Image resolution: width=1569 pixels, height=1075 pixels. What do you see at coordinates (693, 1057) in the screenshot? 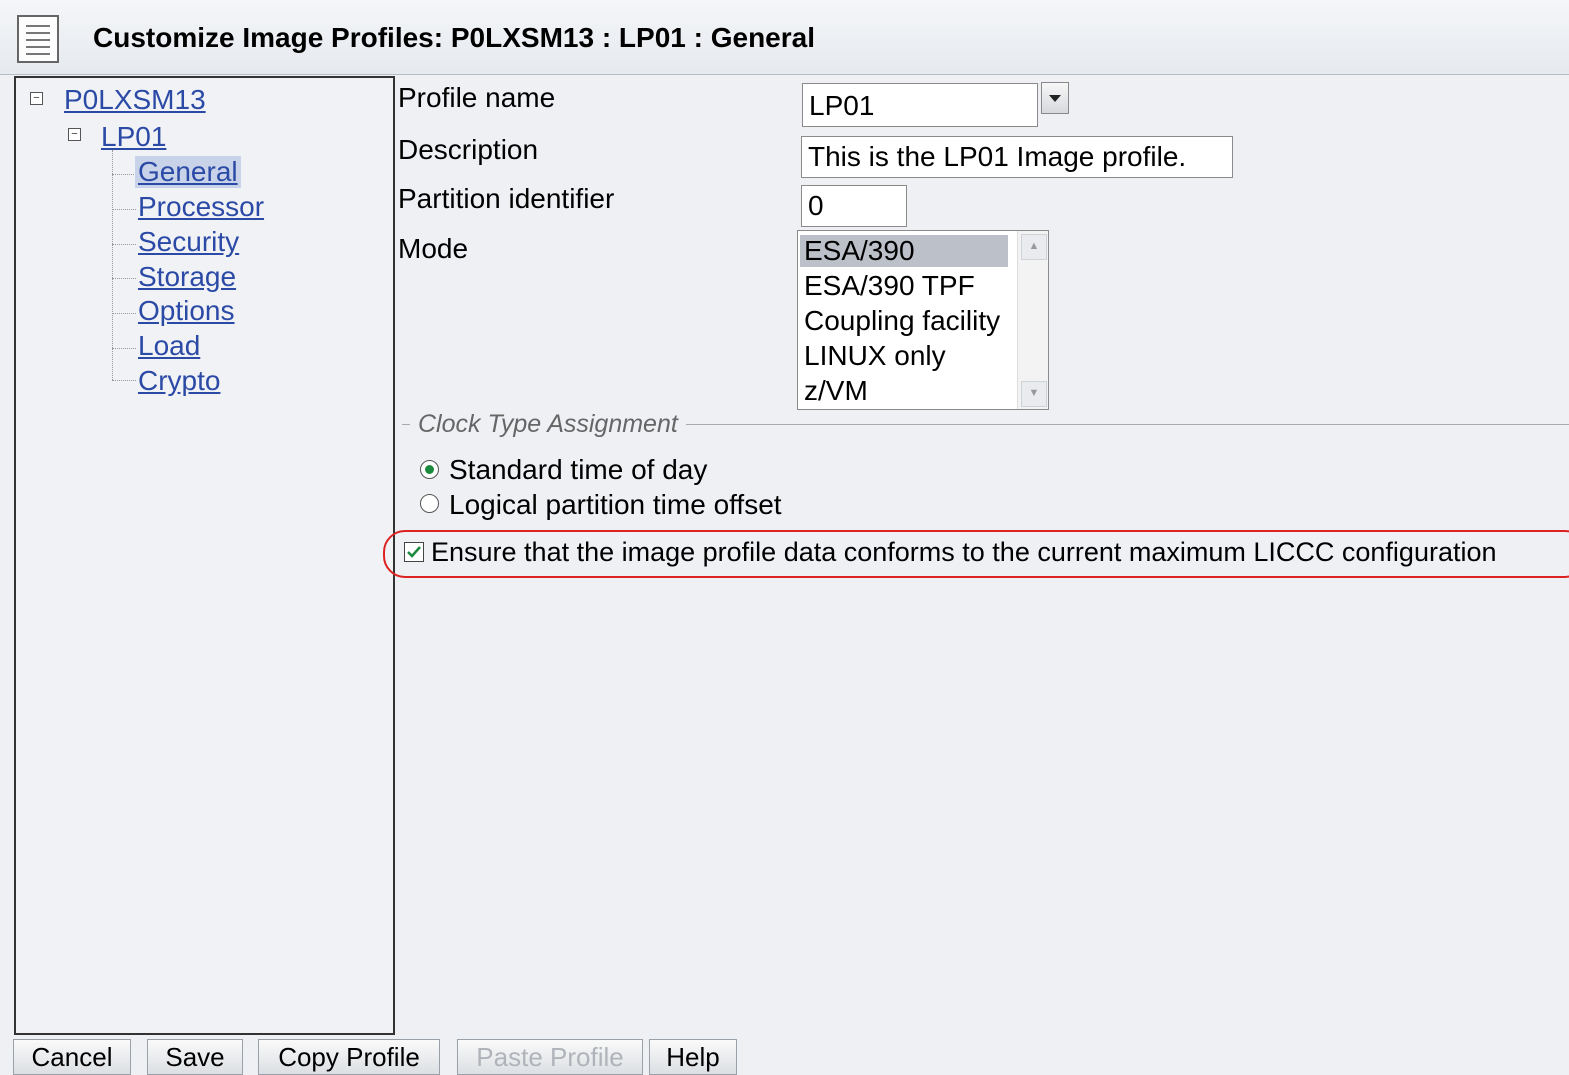
I see `help-button: Help` at bounding box center [693, 1057].